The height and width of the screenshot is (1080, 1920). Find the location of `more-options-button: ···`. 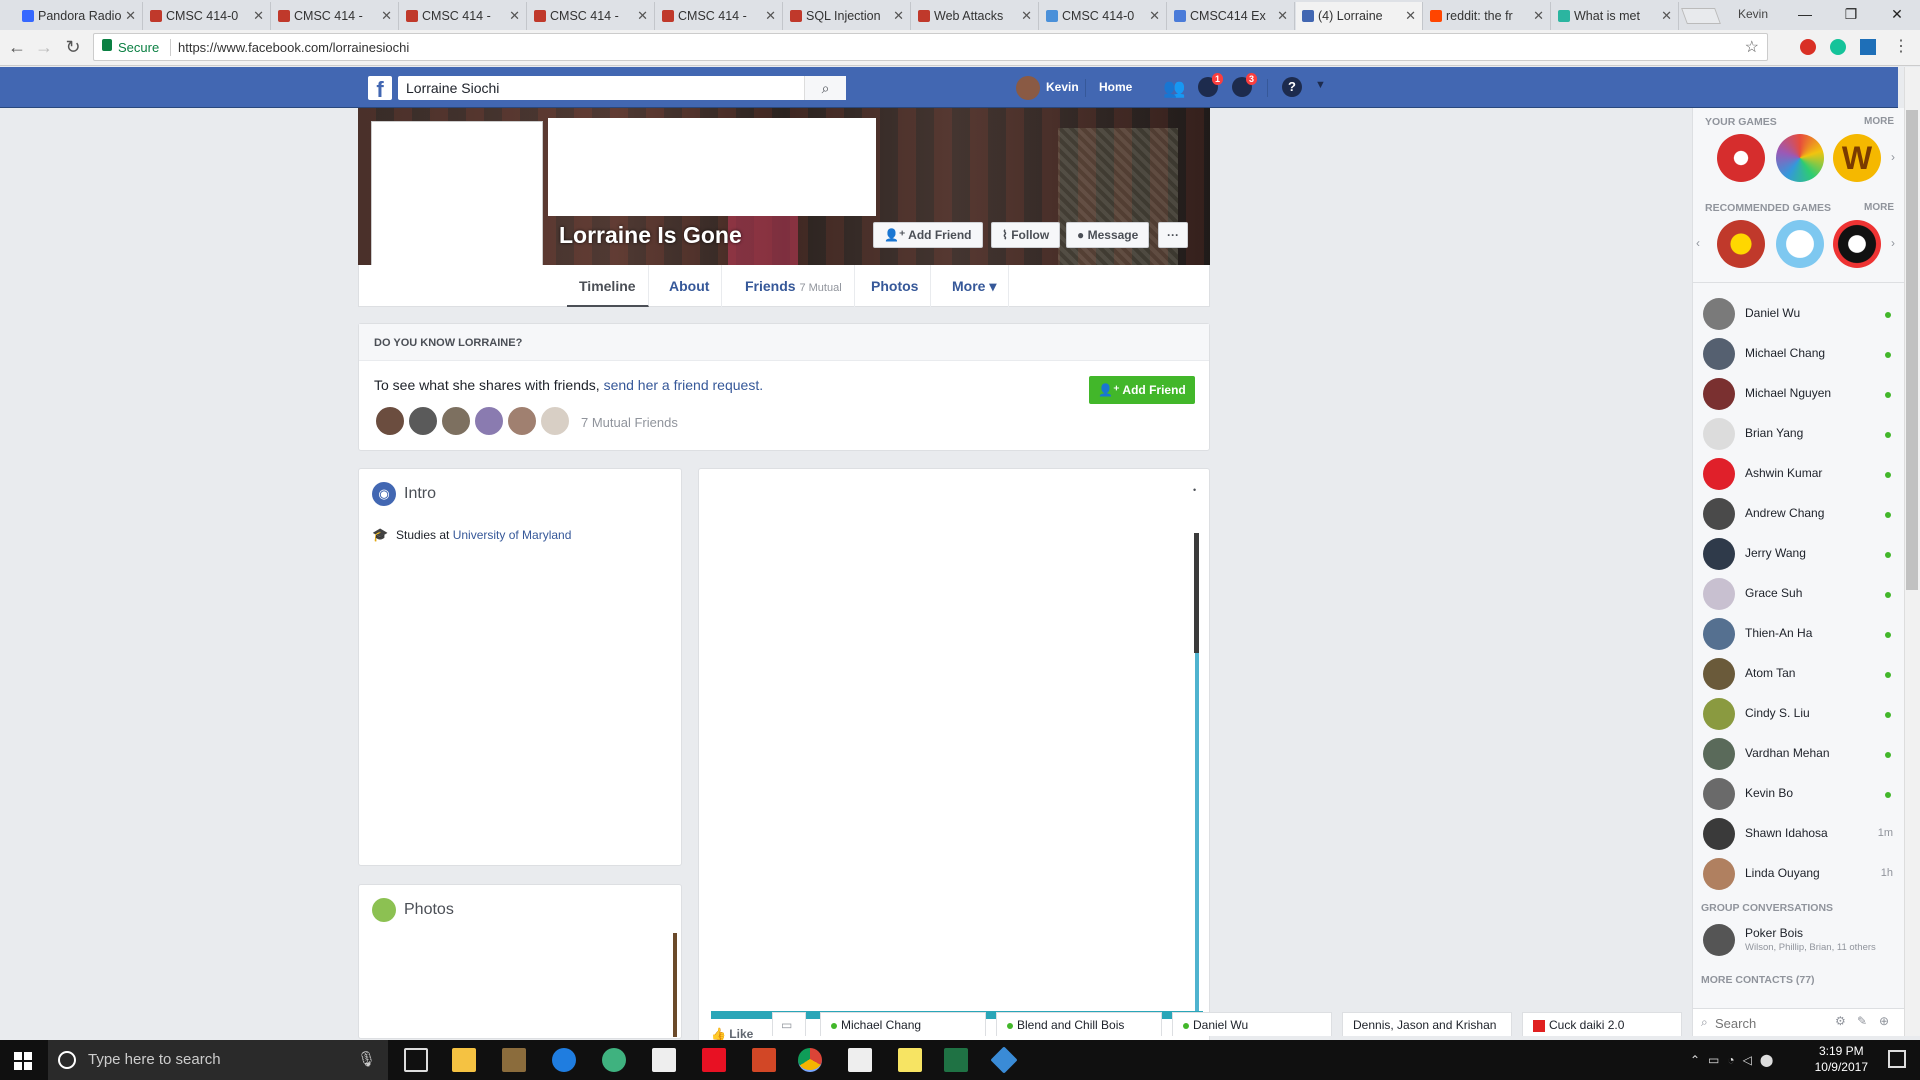

more-options-button: ··· is located at coordinates (1173, 235).